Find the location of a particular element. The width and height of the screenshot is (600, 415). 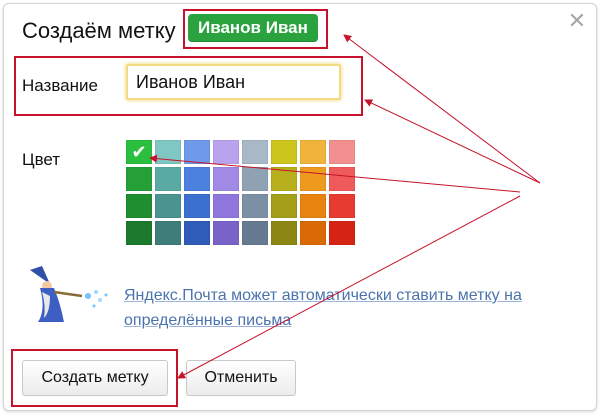

checkmark-icon: ✔ is located at coordinates (139, 152).